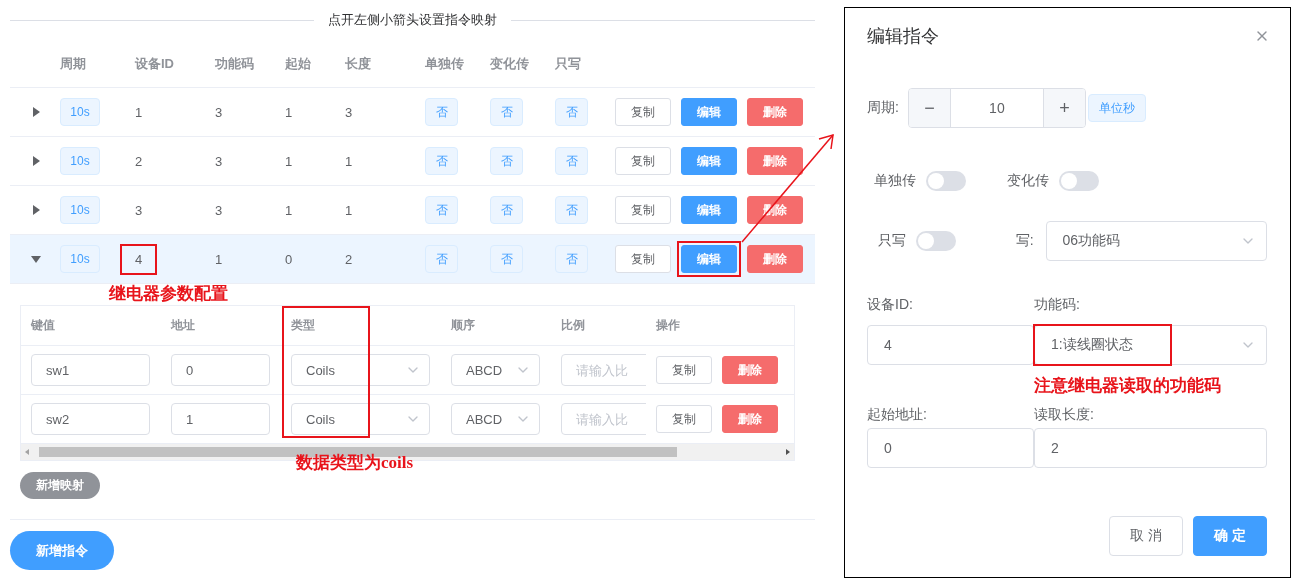 This screenshot has width=1311, height=585. I want to click on table-cell: 3, so click(139, 210).